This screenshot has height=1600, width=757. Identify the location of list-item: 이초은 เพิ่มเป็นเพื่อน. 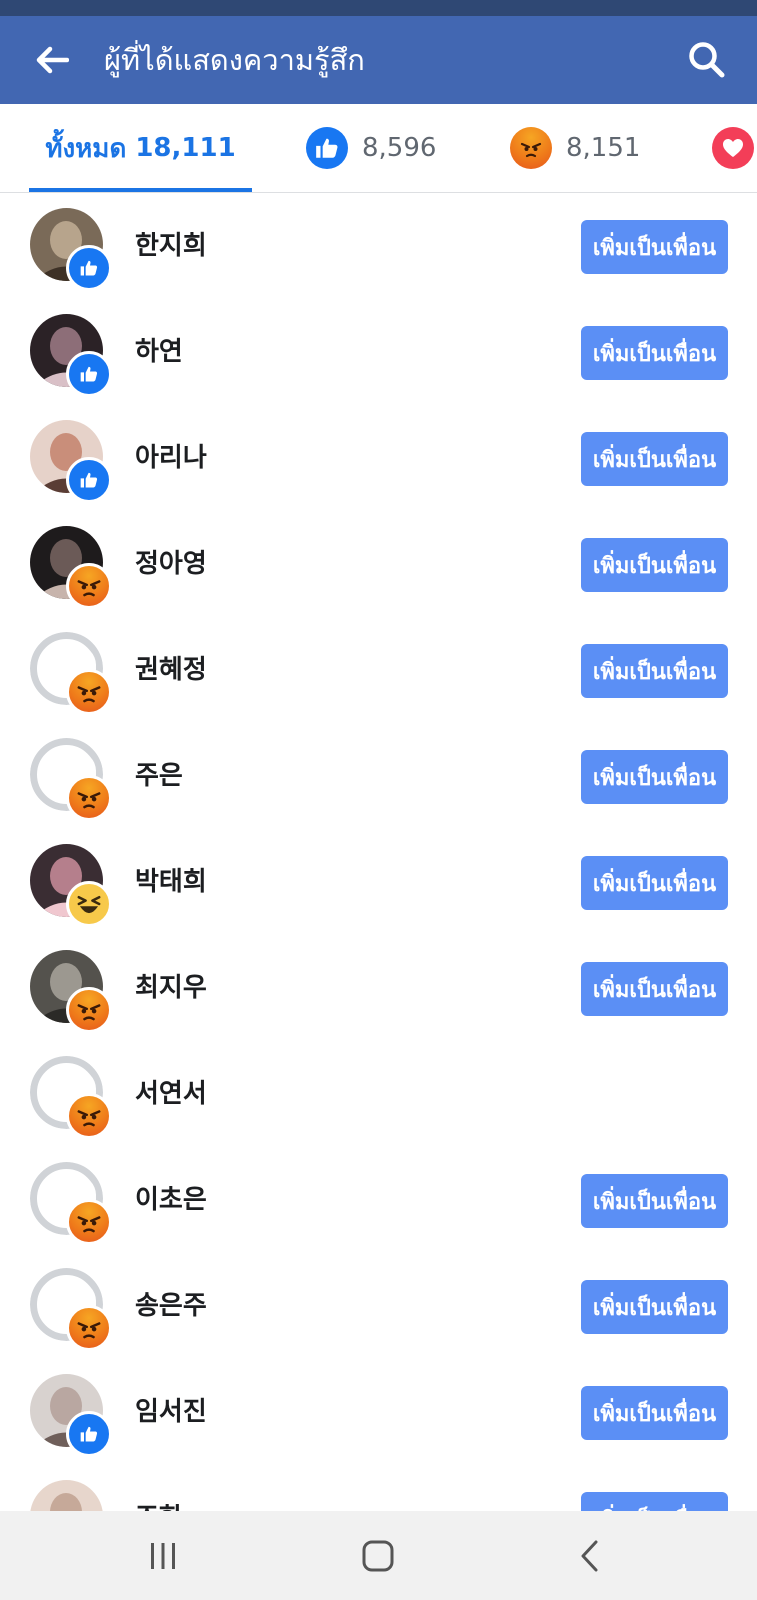
(378, 1200).